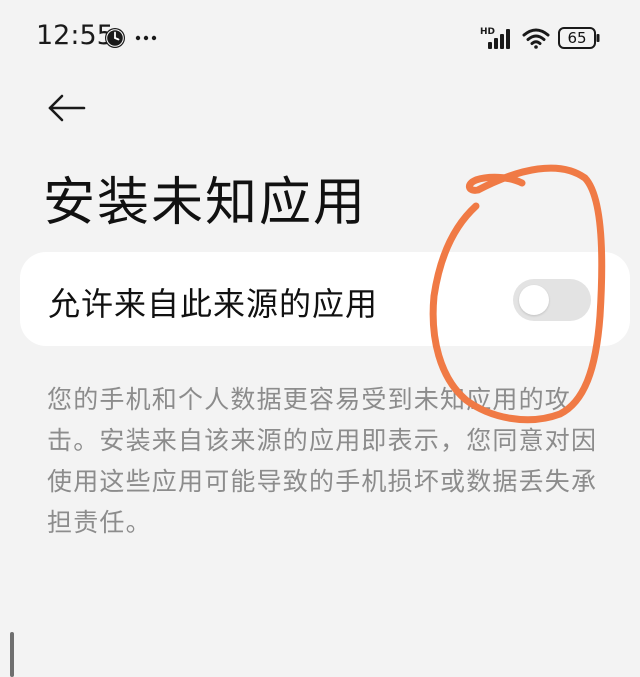 Image resolution: width=640 pixels, height=677 pixels. I want to click on status-bar: 12:55 HD 65, so click(320, 38).